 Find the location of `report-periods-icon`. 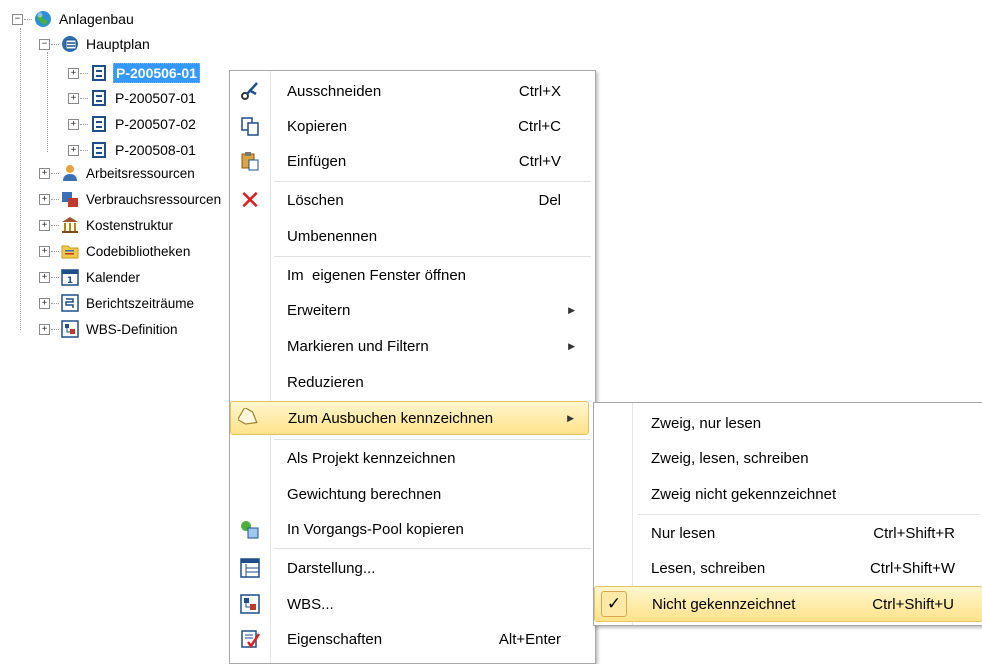

report-periods-icon is located at coordinates (70, 303).